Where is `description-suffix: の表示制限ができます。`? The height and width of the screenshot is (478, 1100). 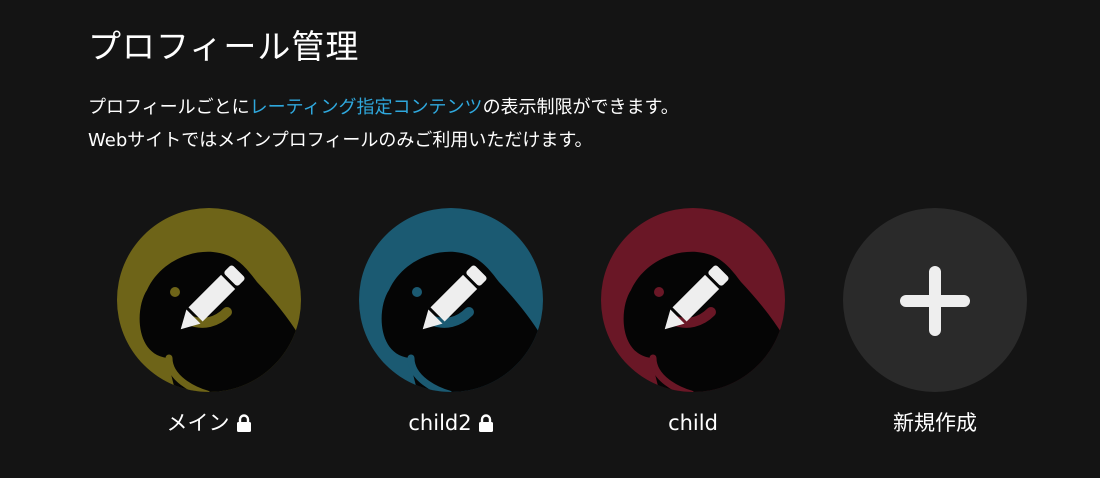 description-suffix: の表示制限ができます。 is located at coordinates (580, 107).